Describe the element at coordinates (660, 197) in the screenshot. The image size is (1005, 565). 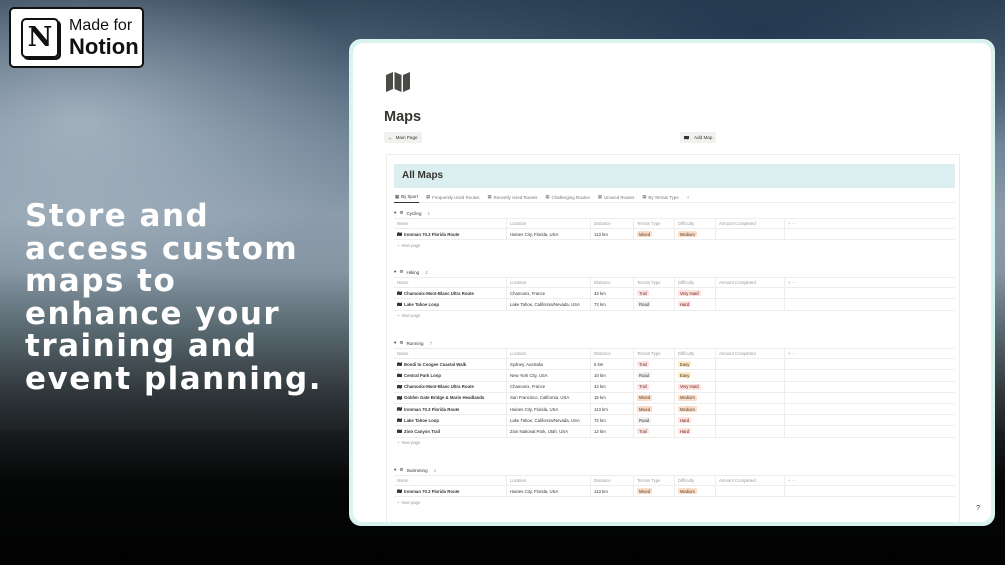
I see `tab-by-terrain-type: ▦ By Terrain Type` at that location.